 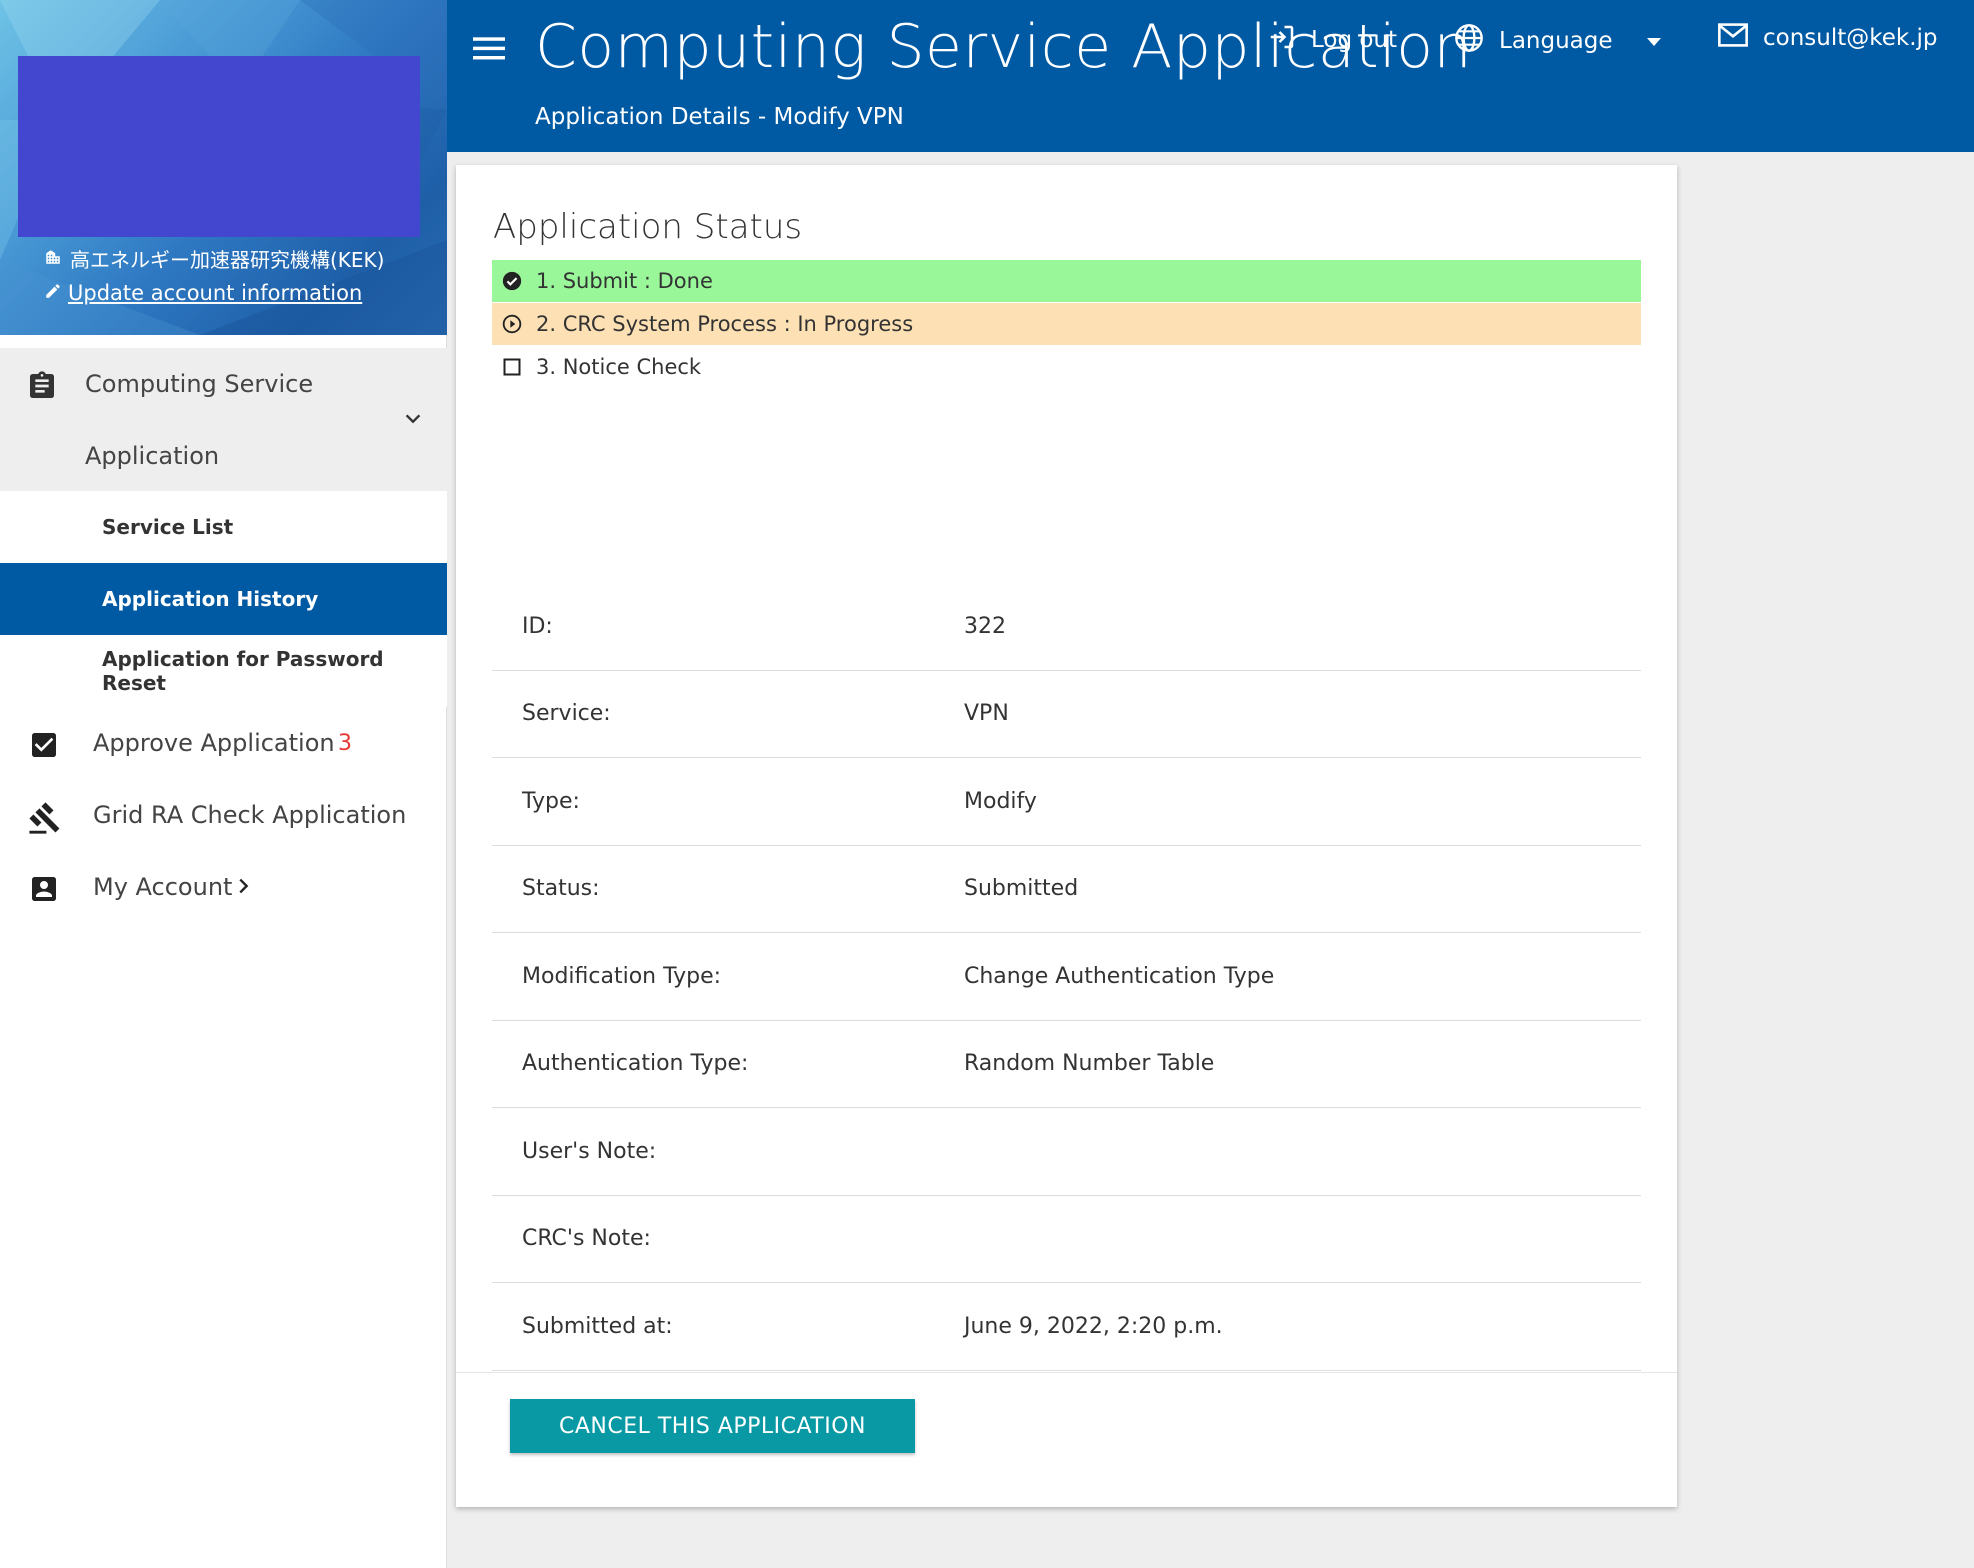 I want to click on table-row: Authentication Type: Random Number Table, so click(x=1066, y=1064).